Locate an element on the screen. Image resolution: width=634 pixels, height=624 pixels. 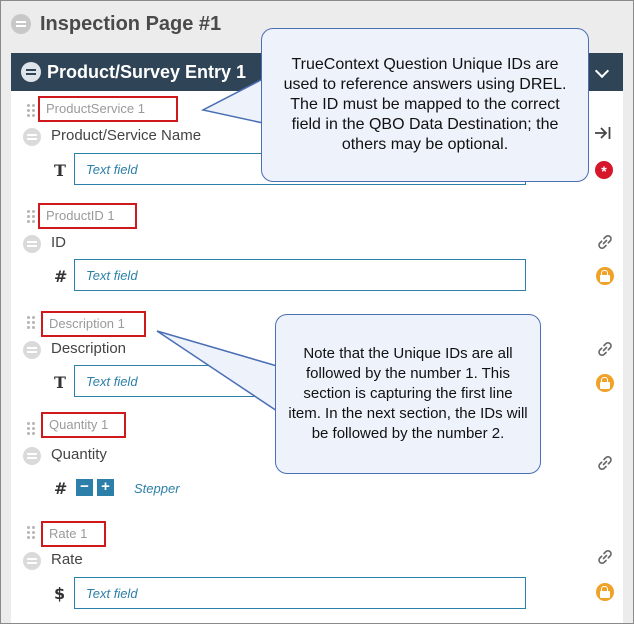
unique-id-label: Quantity 1 is located at coordinates (83, 425).